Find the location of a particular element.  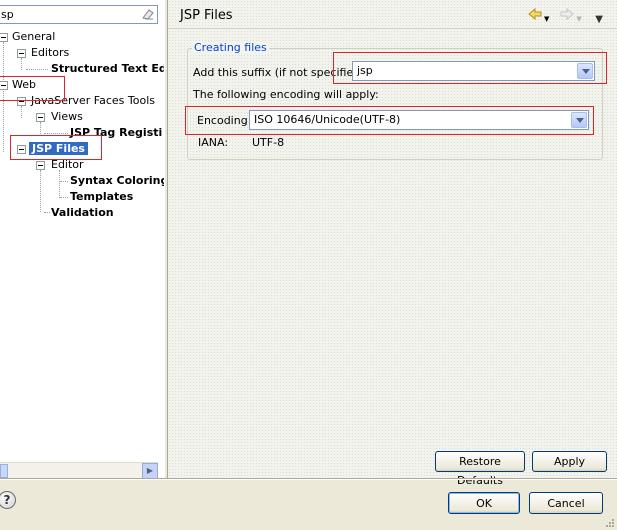

iana-value: UTF-8 is located at coordinates (268, 142).